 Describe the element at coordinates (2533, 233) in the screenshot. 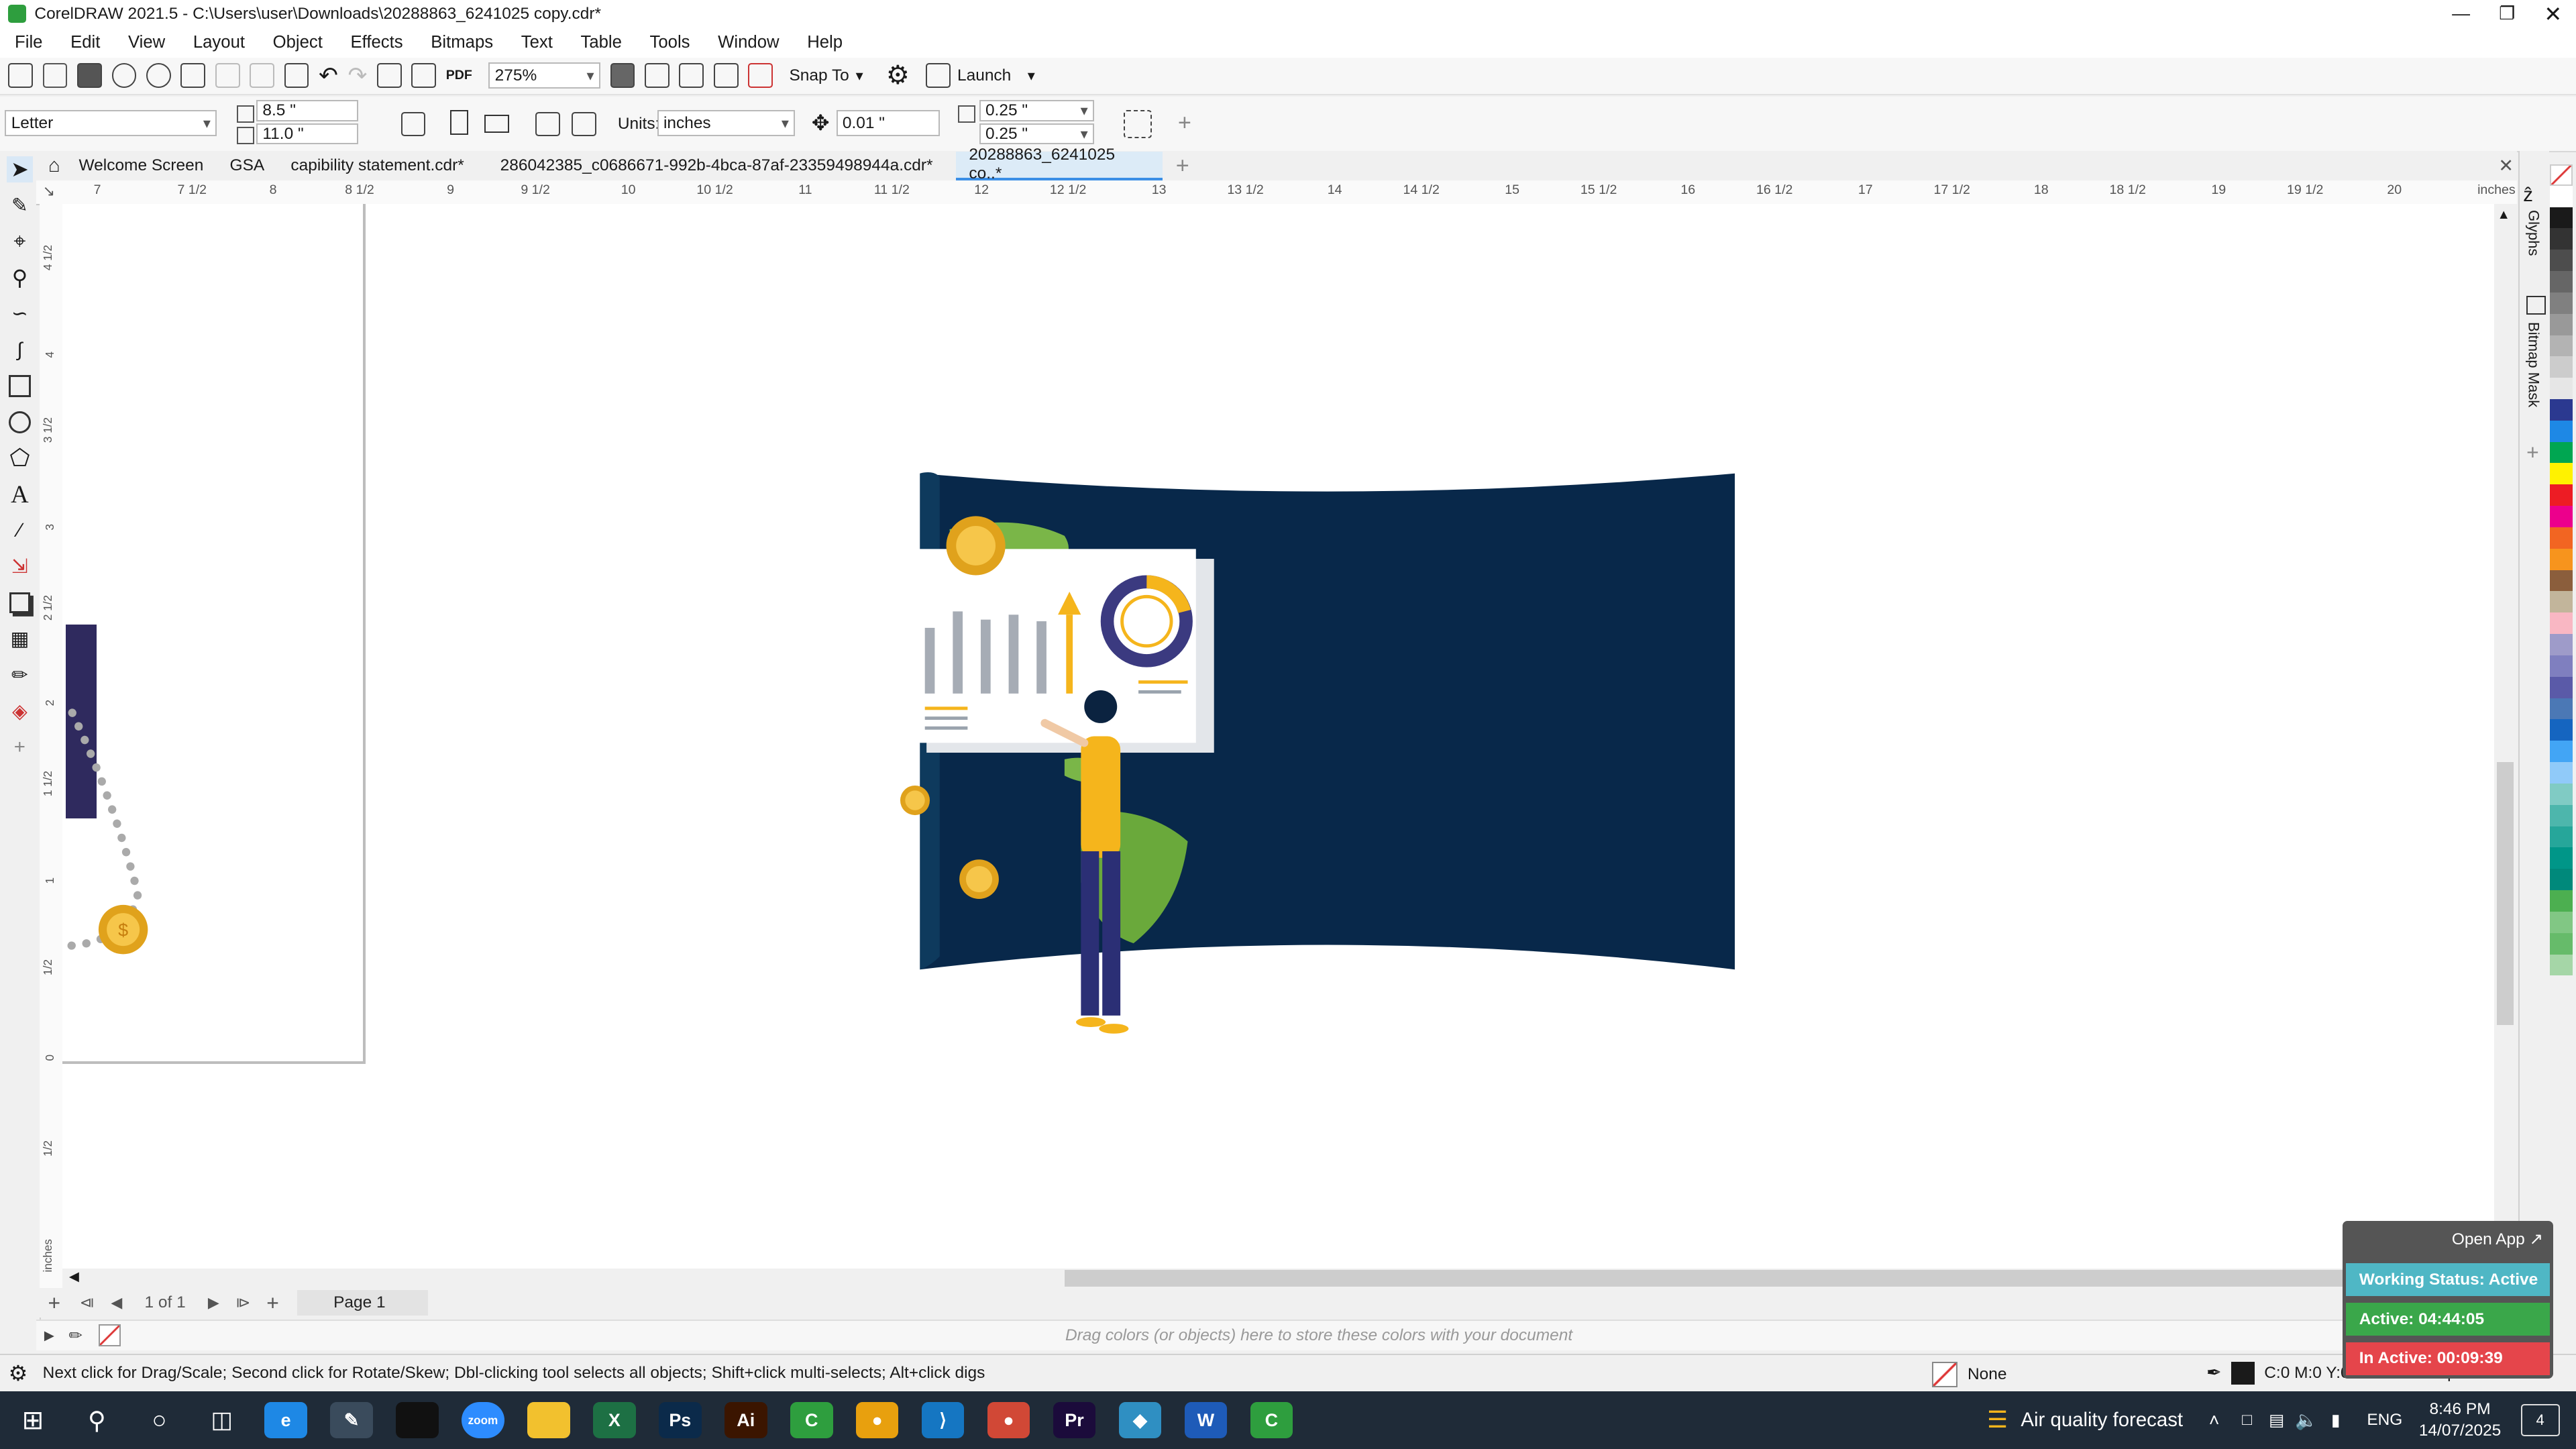

I see `docker-tab-glyphs: Glyphs` at that location.